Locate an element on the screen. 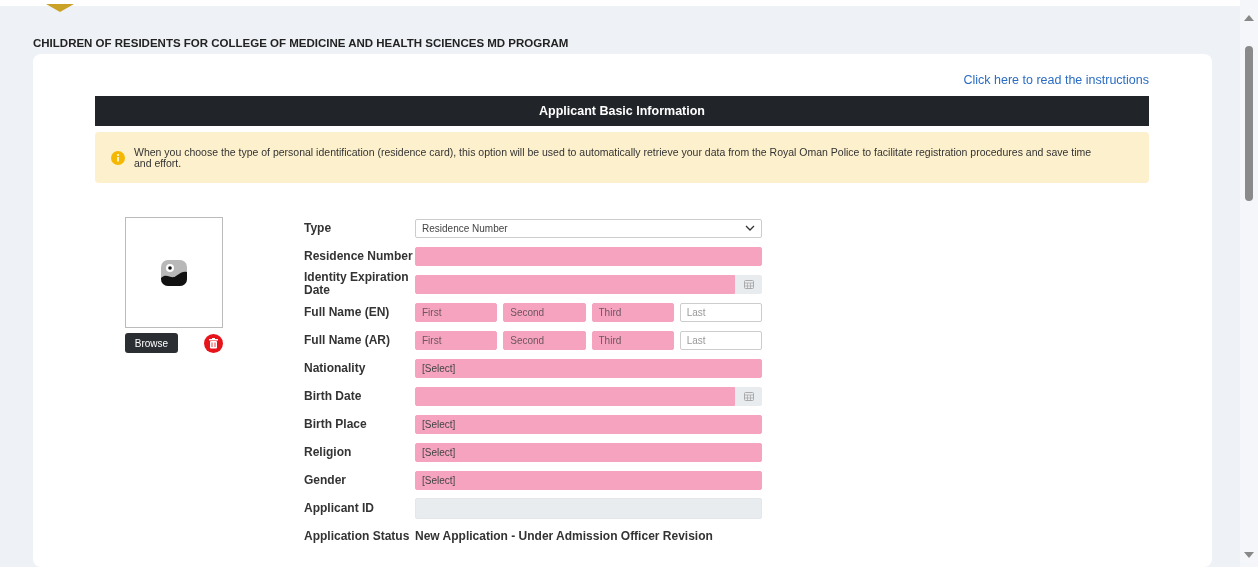 Image resolution: width=1258 pixels, height=567 pixels. field-label: Religion is located at coordinates (328, 452).